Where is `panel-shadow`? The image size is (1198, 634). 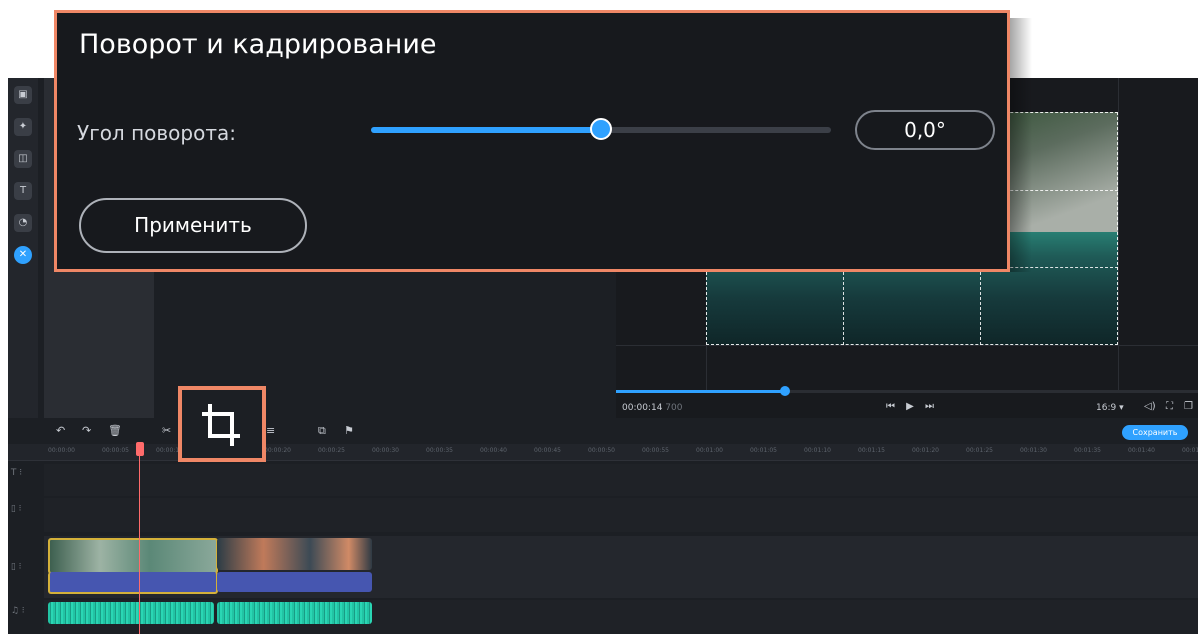 panel-shadow is located at coordinates (1021, 145).